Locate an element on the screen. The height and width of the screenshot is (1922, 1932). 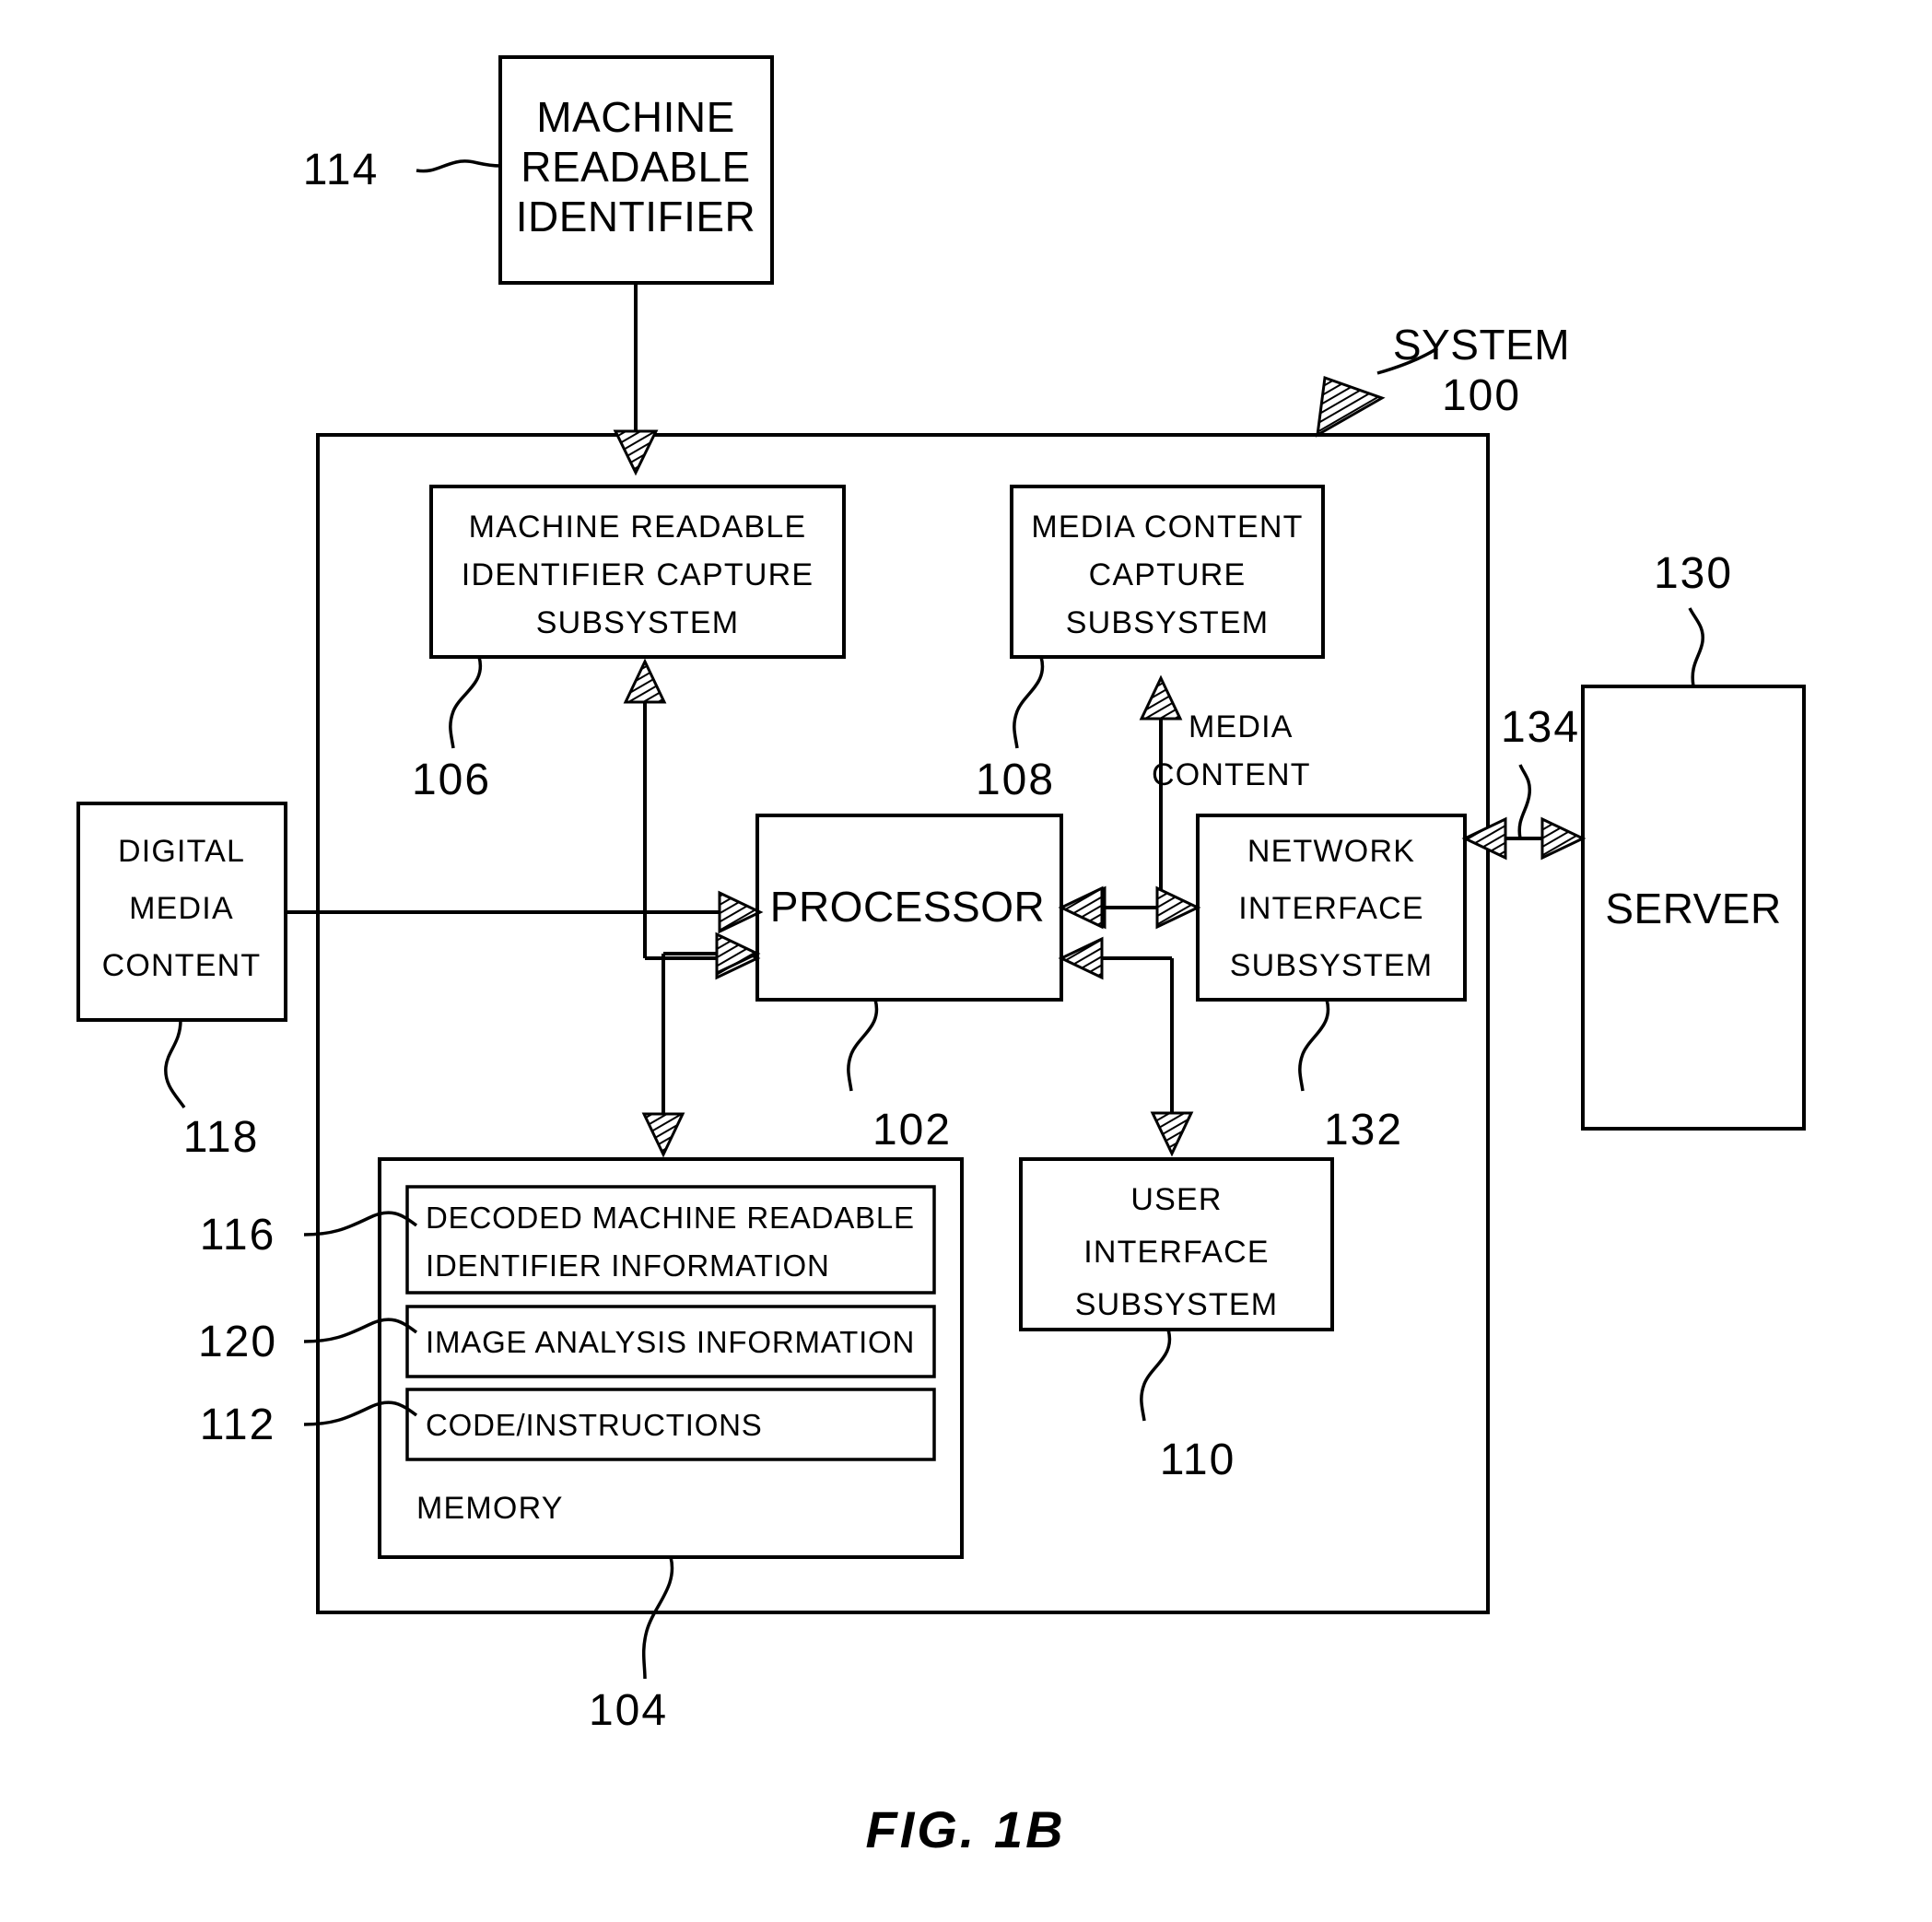
decoded-mri-line-2: IDENTIFIER INFORMATION is located at coordinates (628, 1265).